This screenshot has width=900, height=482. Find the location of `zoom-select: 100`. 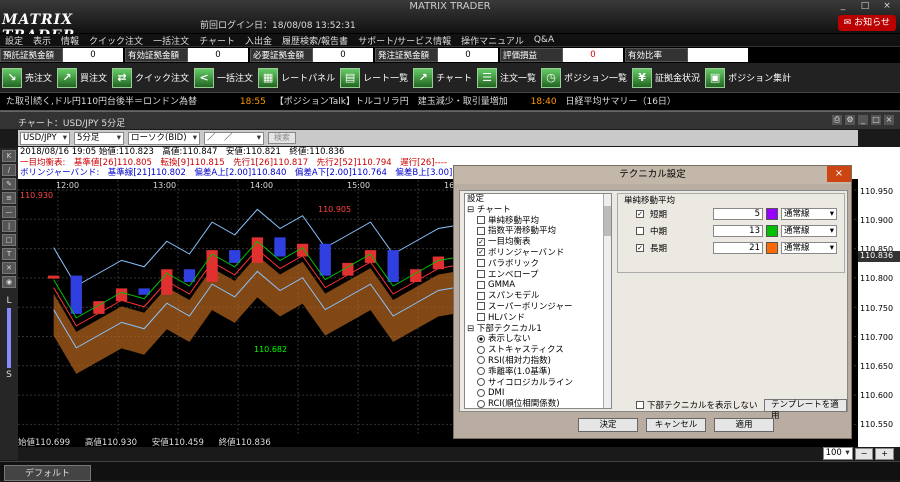

zoom-select: 100 is located at coordinates (837, 453).